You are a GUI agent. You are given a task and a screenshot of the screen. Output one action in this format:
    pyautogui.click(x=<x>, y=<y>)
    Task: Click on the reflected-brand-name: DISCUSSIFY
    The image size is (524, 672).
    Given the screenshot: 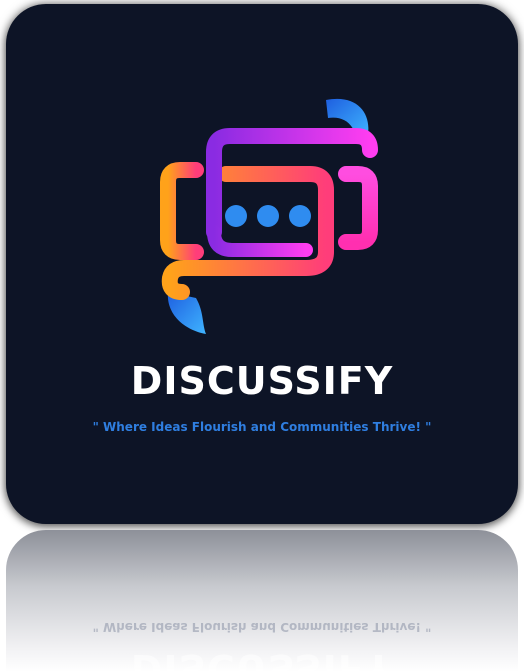 What is the action you would take?
    pyautogui.click(x=262, y=659)
    